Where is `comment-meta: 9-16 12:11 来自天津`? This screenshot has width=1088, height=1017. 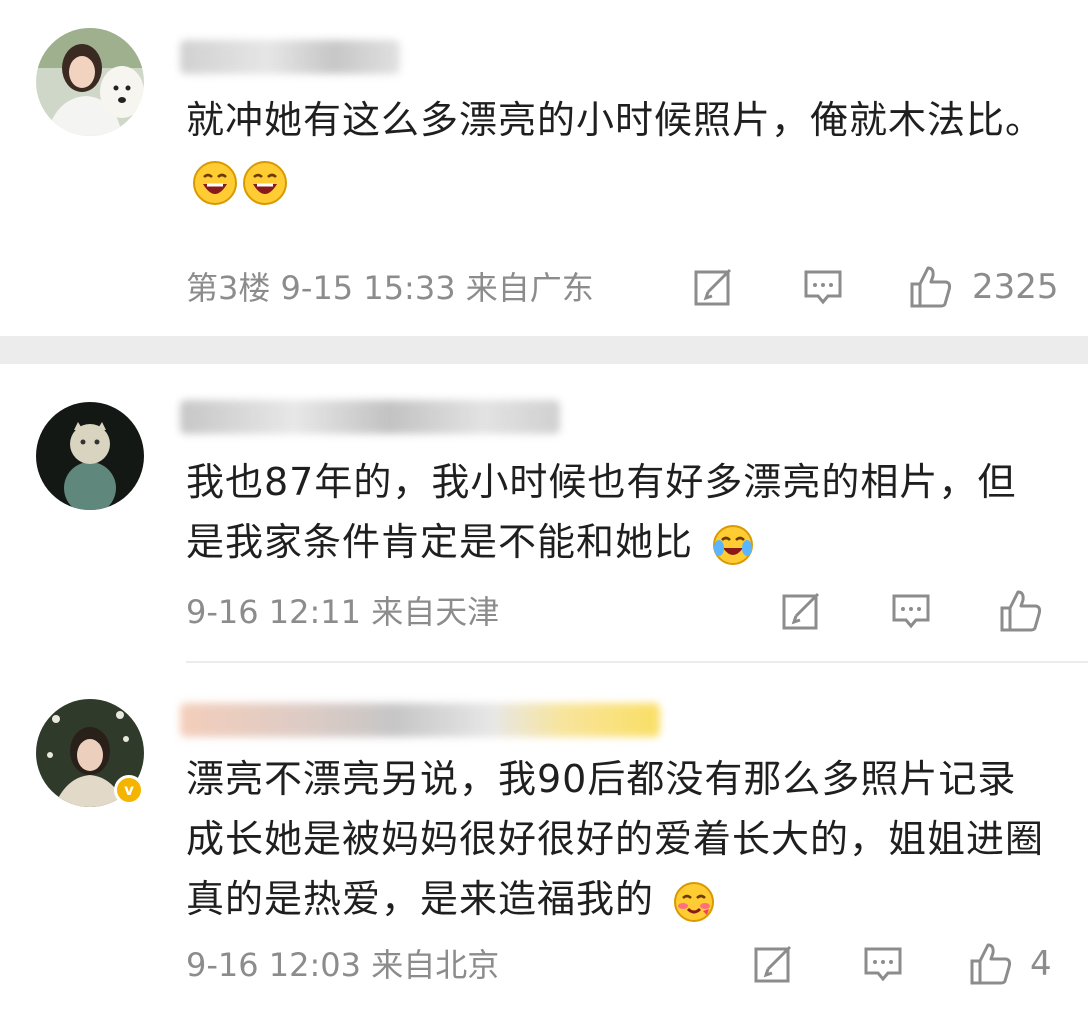
comment-meta: 9-16 12:11 来自天津 is located at coordinates (343, 612).